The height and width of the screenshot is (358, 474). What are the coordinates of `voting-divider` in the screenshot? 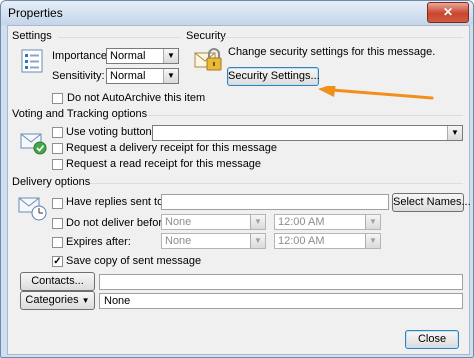 It's located at (305, 115).